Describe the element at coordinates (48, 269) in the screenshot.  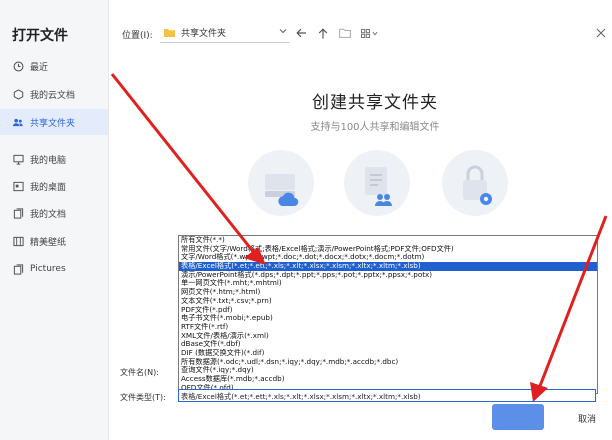
I see `sidebar-item-label: Pictures` at that location.